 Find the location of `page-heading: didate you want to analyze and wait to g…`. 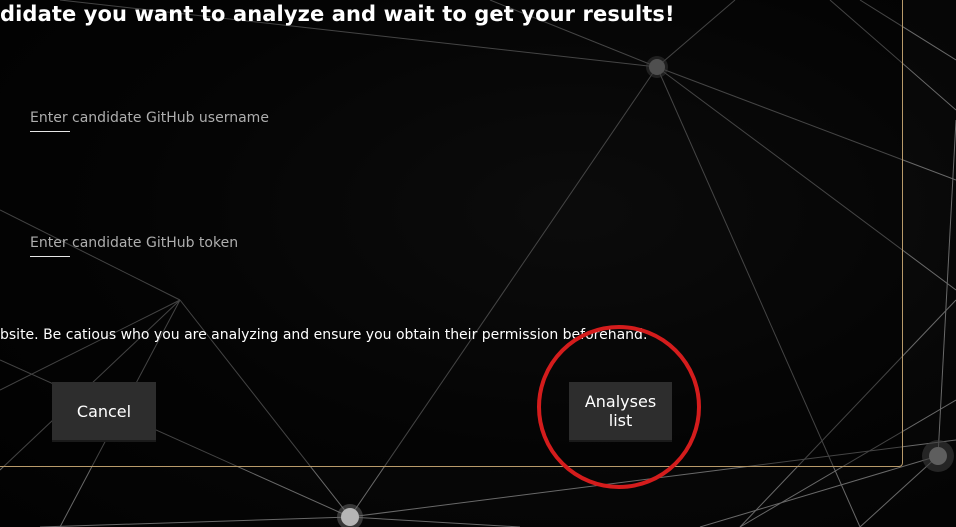

page-heading: didate you want to analyze and wait to g… is located at coordinates (337, 14).